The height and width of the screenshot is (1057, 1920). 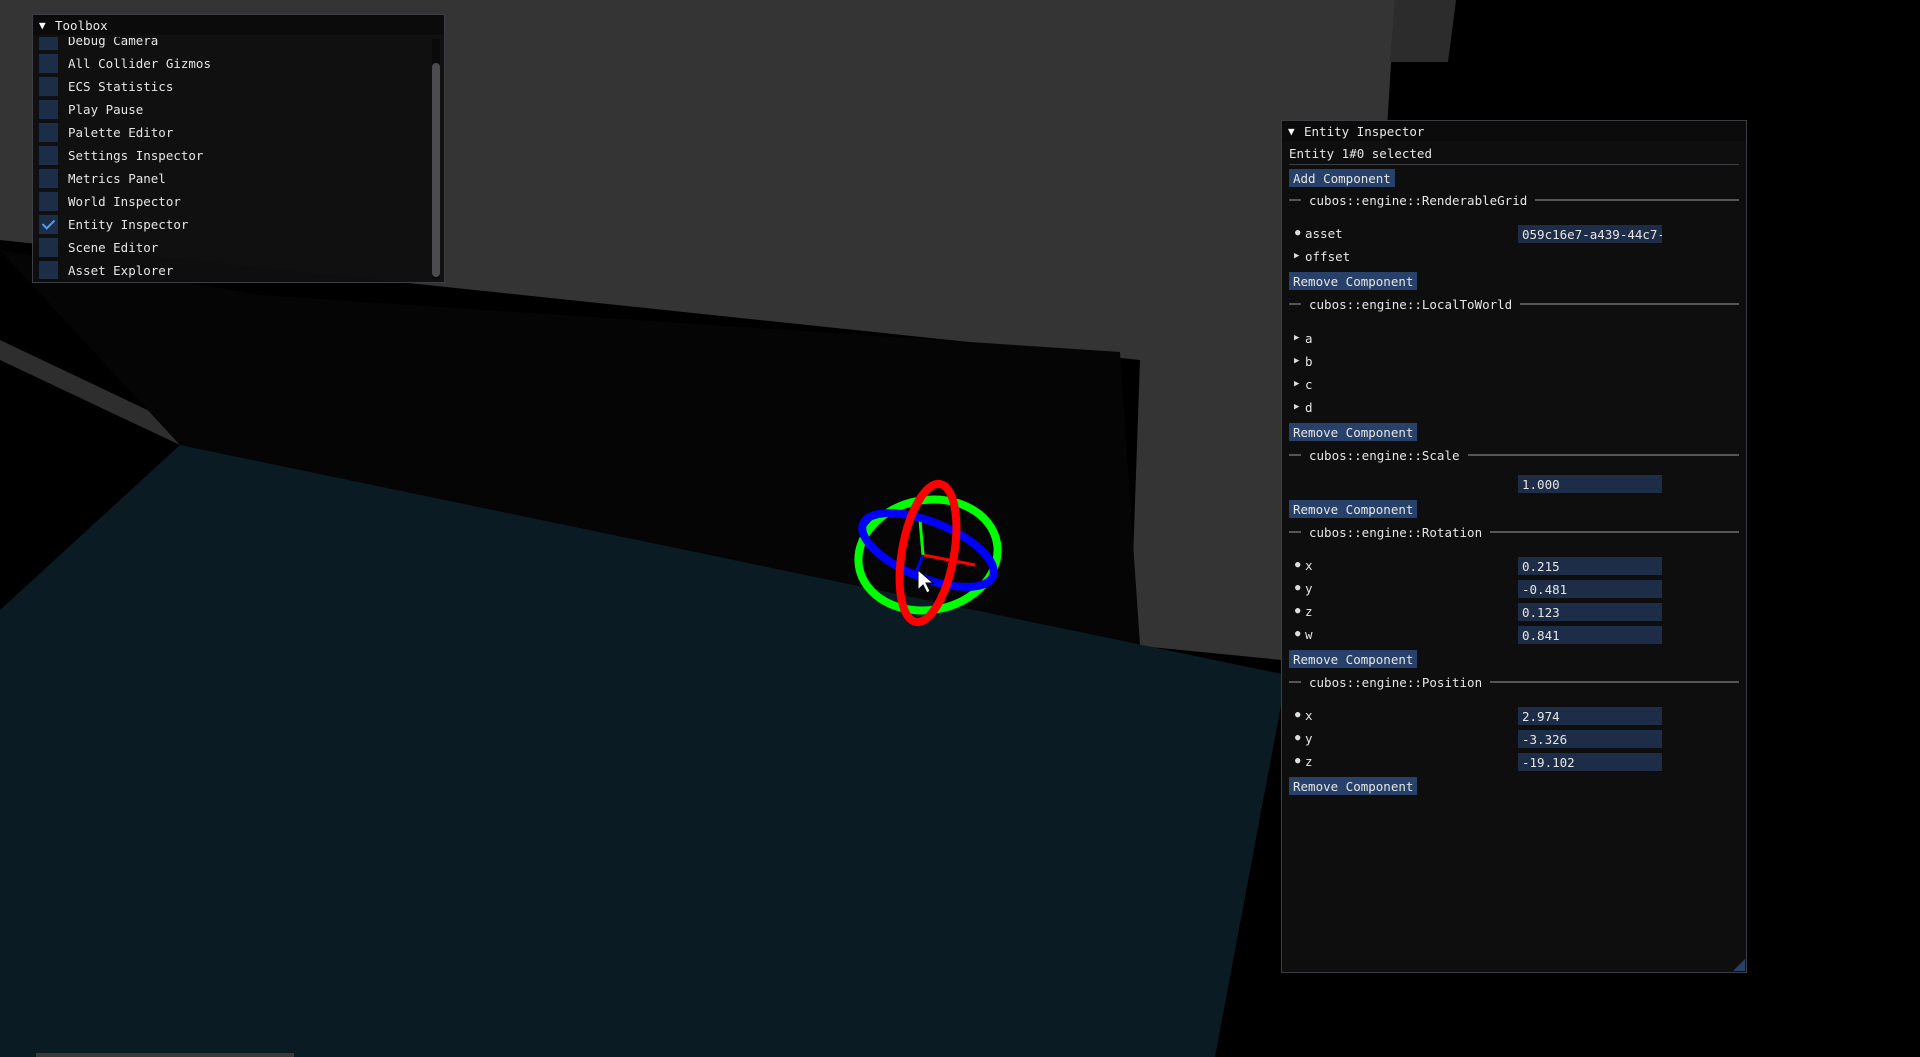 What do you see at coordinates (1739, 965) in the screenshot?
I see `resize-grip-icon` at bounding box center [1739, 965].